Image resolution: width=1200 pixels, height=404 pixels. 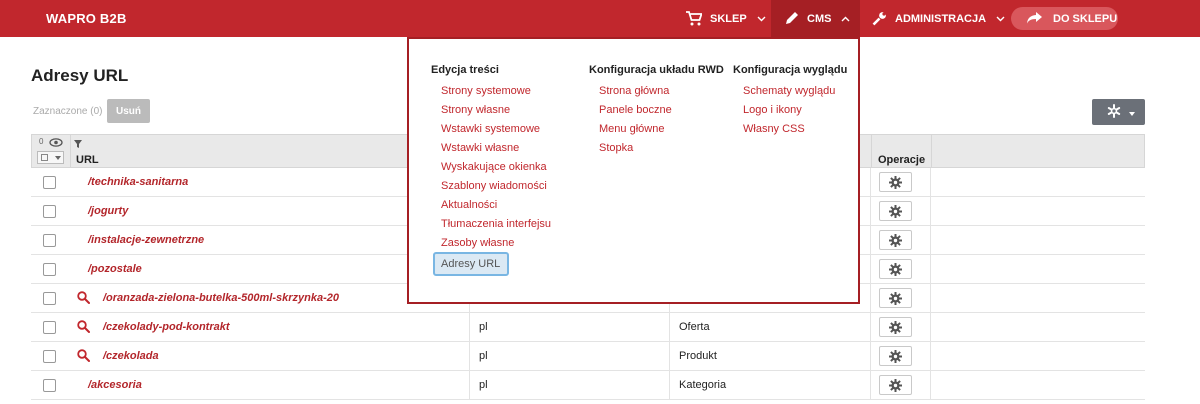 I want to click on menu-item-zasoby-wlasne: Zasoby własne, so click(x=491, y=243).